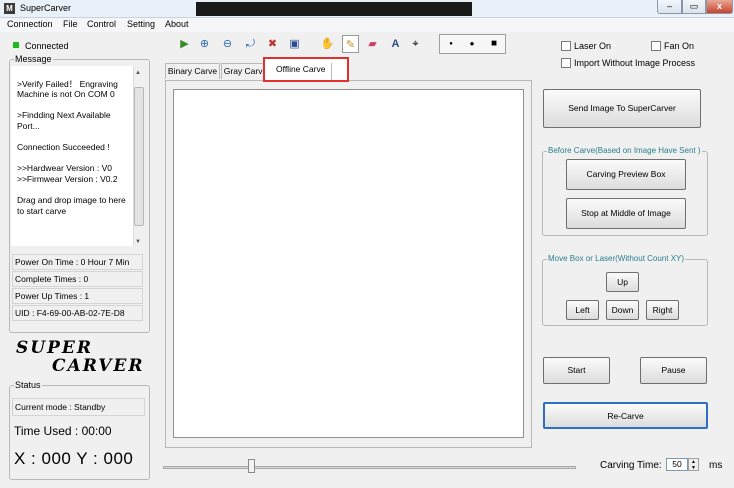  What do you see at coordinates (70, 24) in the screenshot?
I see `menu-file: File` at bounding box center [70, 24].